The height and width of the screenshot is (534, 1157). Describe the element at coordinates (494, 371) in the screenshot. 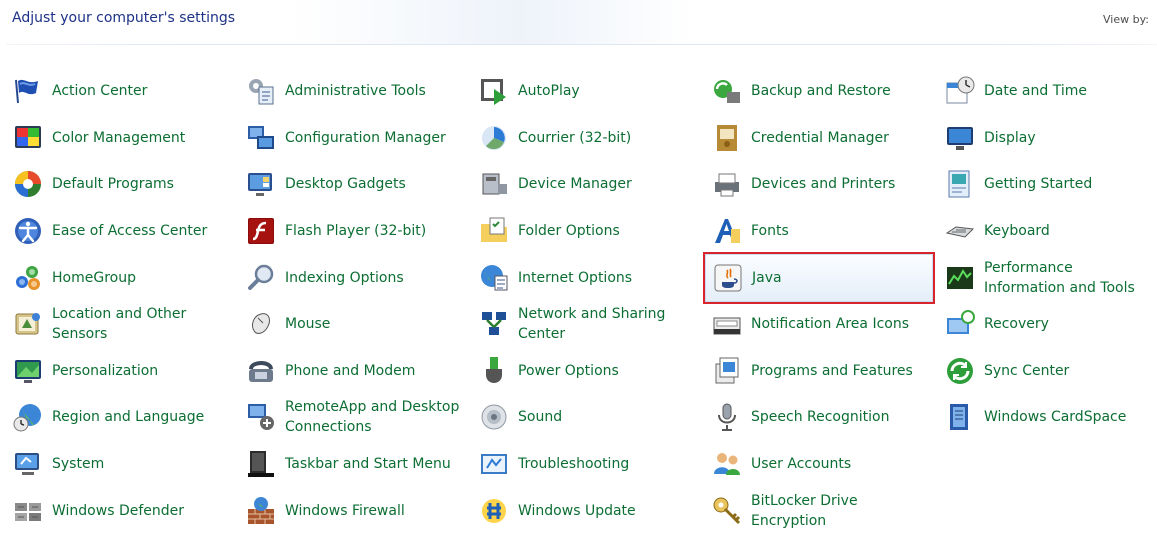

I see `power-icon` at that location.